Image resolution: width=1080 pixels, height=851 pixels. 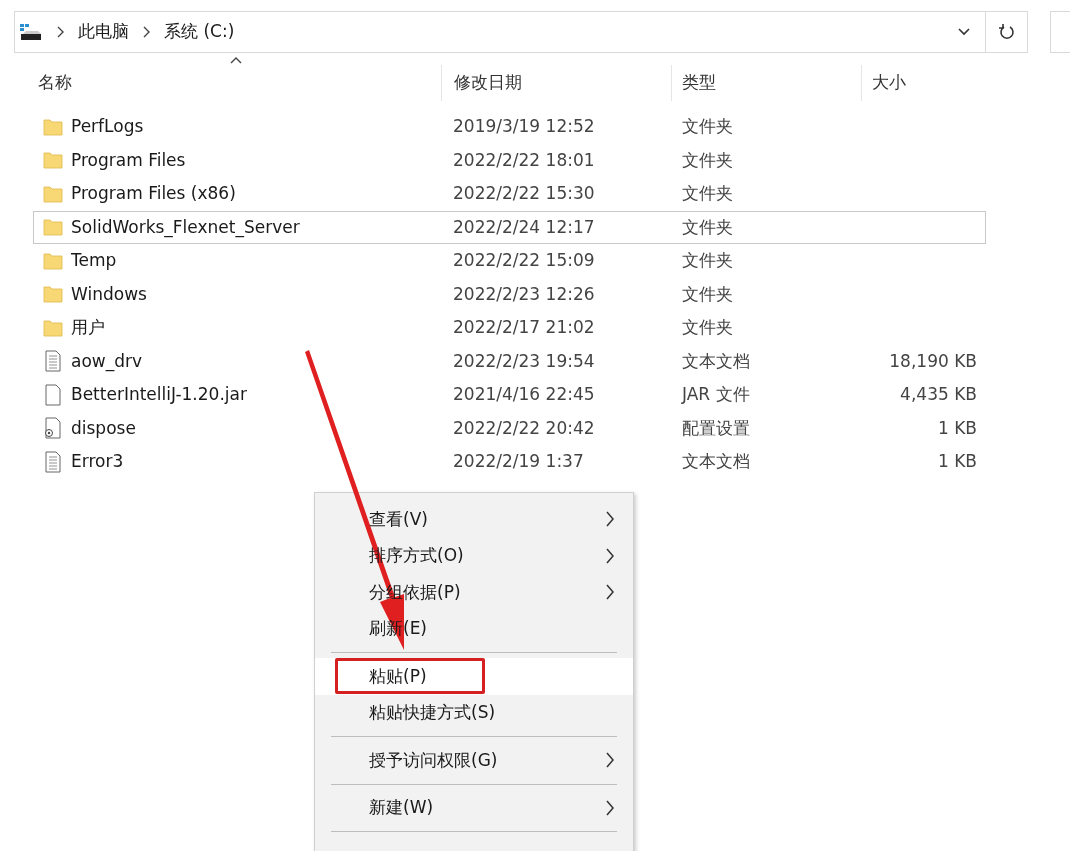 What do you see at coordinates (88, 327) in the screenshot?
I see `file-name: 用户` at bounding box center [88, 327].